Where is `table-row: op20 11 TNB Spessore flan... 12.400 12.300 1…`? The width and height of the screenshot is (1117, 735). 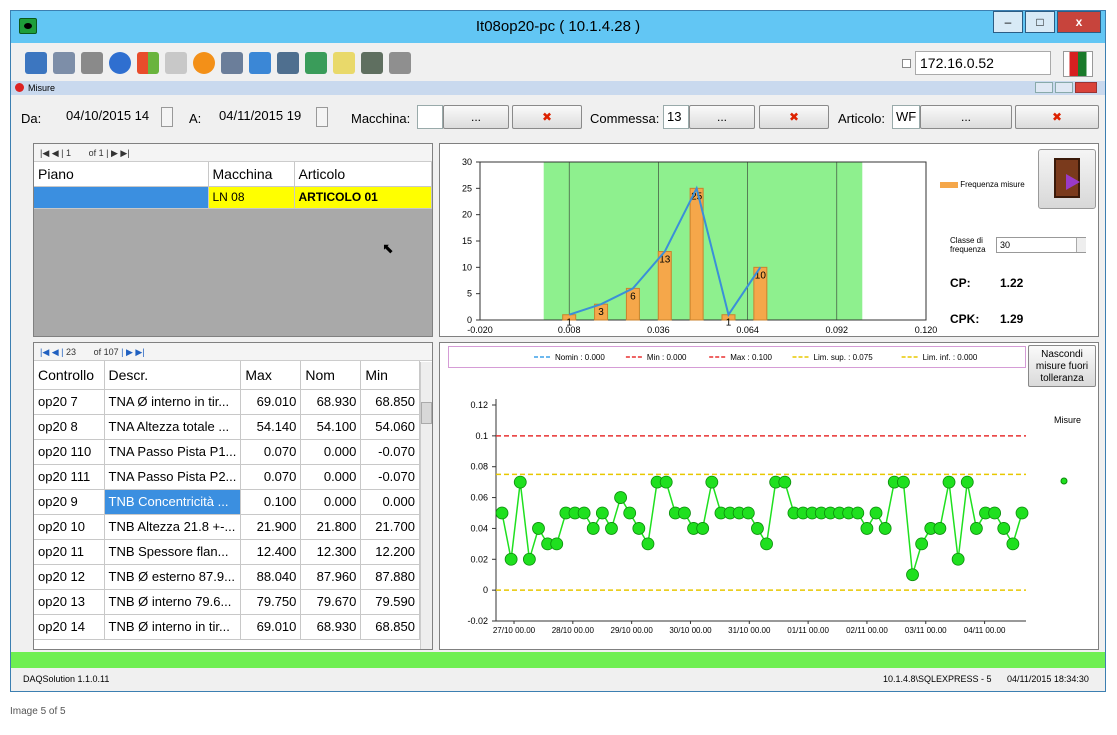 table-row: op20 11 TNB Spessore flan... 12.400 12.300 1… is located at coordinates (227, 552).